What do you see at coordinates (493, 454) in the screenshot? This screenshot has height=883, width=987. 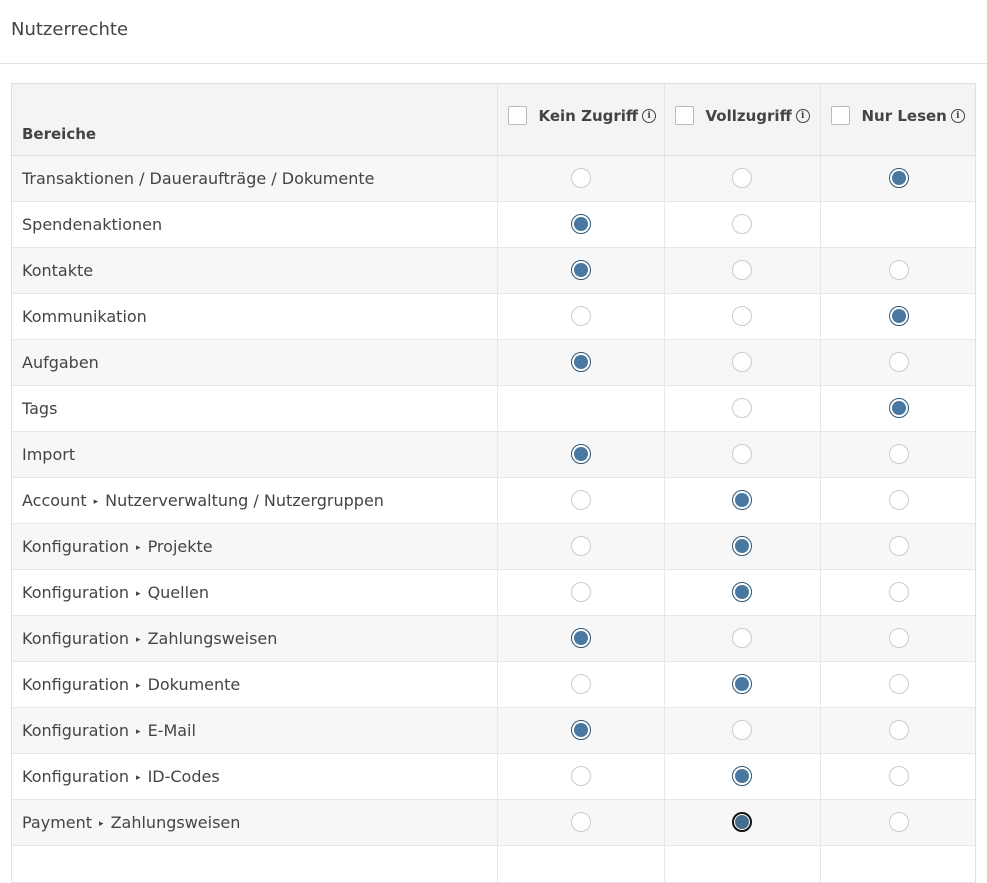 I see `table-row: Import` at bounding box center [493, 454].